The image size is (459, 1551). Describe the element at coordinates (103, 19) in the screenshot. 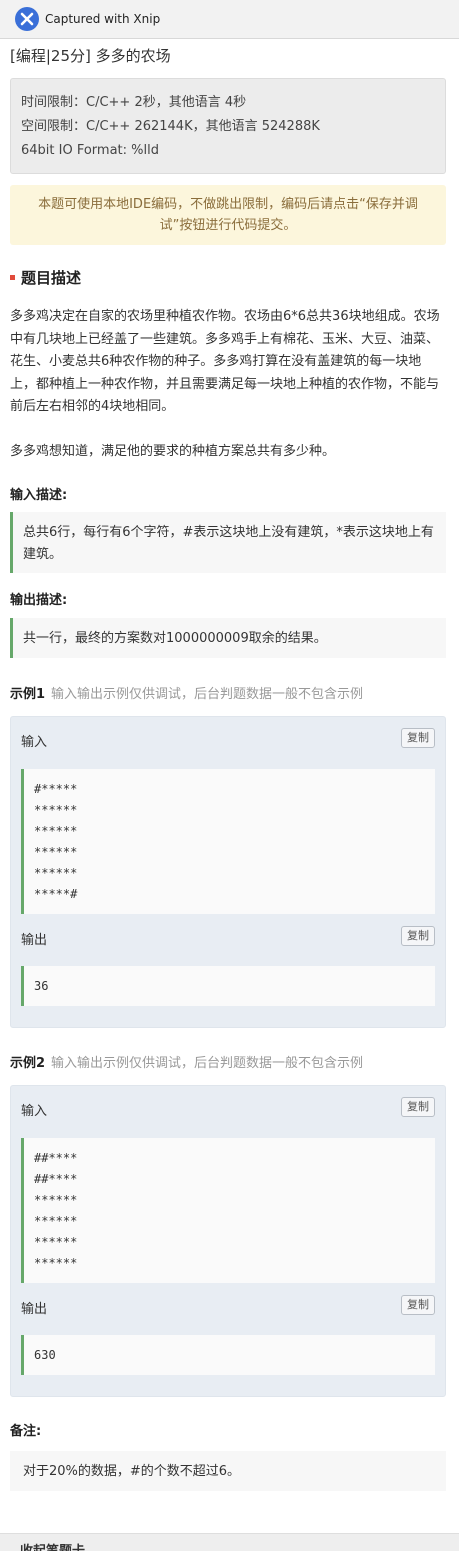

I see `xnip-caption: Captured with Xnip` at that location.